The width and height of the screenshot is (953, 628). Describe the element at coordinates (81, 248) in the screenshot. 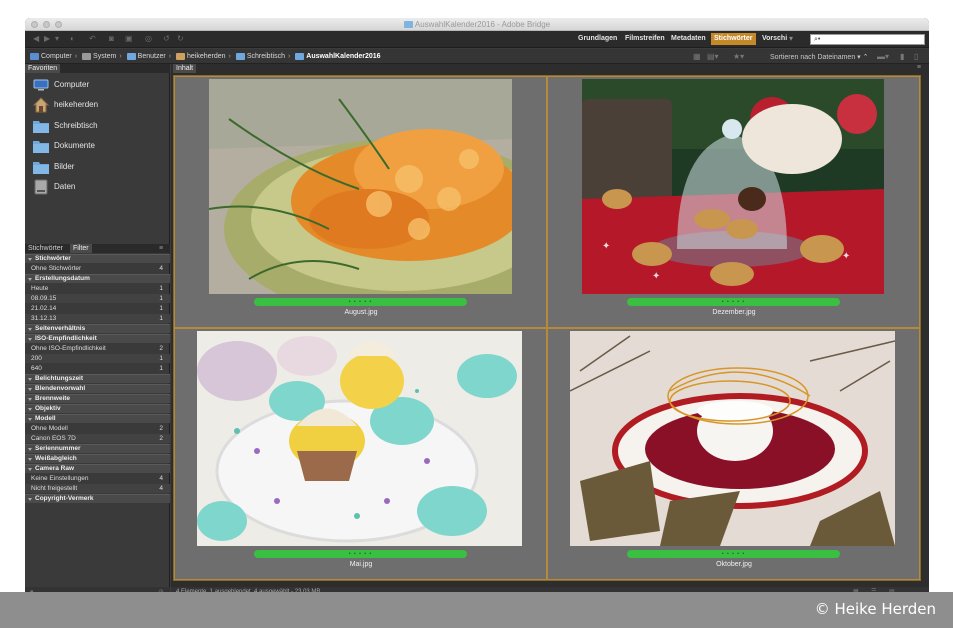

I see `tab-filter: Filter` at that location.